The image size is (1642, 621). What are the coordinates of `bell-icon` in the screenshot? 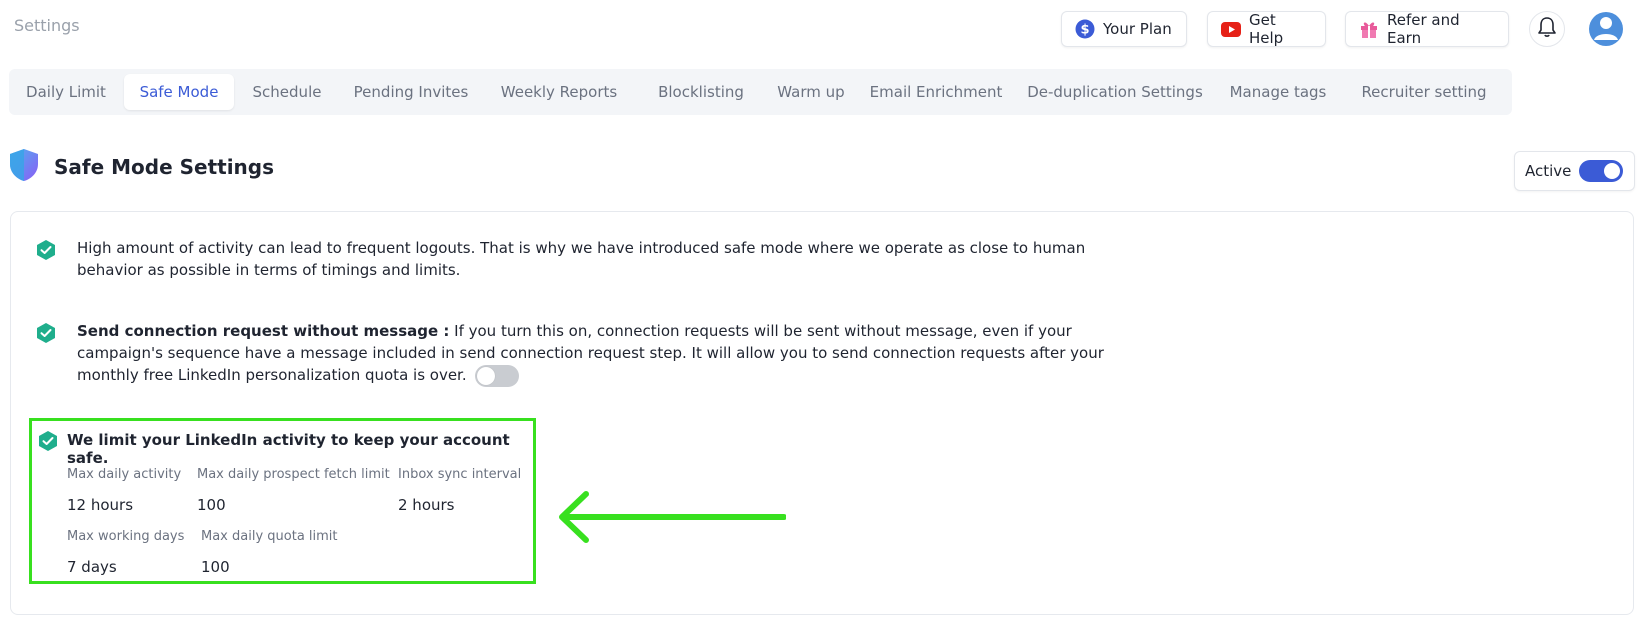 It's located at (1547, 29).